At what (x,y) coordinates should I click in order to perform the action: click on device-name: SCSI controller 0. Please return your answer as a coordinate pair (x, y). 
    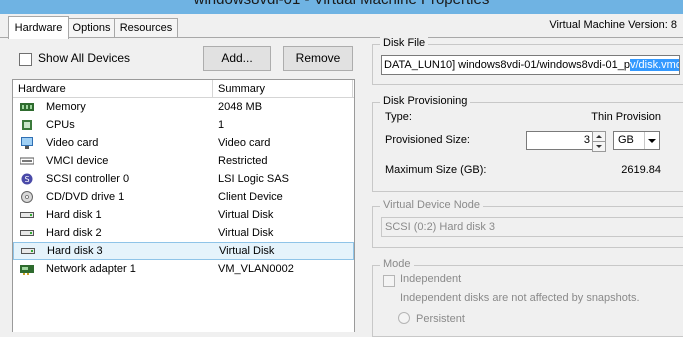
    Looking at the image, I should click on (88, 179).